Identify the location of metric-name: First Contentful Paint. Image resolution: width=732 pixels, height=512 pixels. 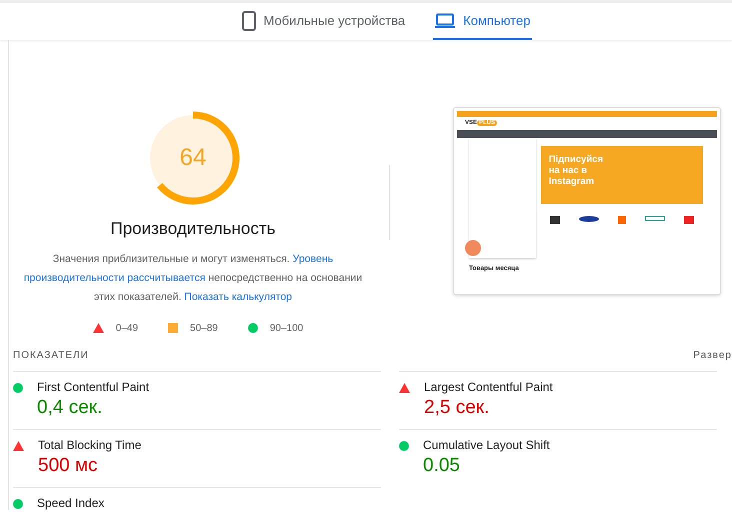
(93, 387).